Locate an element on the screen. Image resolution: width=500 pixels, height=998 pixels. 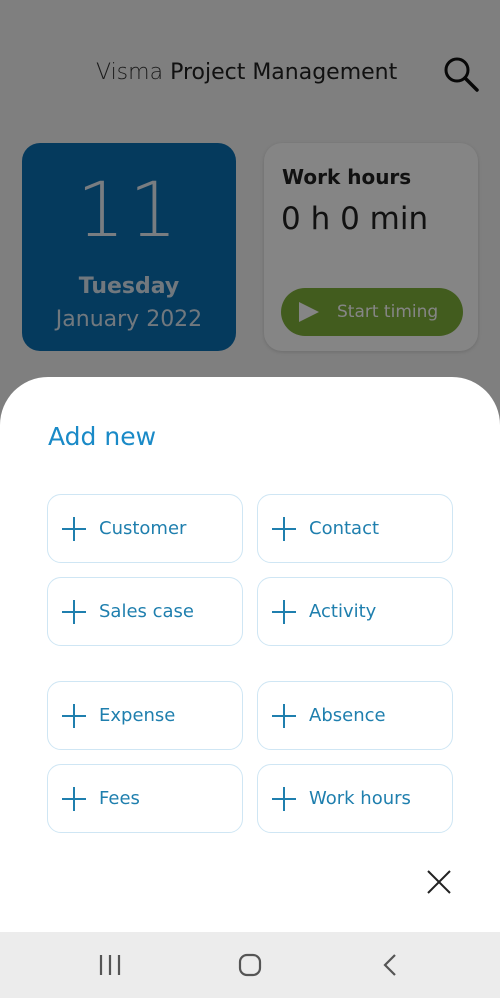
action-label: Absence is located at coordinates (347, 715).